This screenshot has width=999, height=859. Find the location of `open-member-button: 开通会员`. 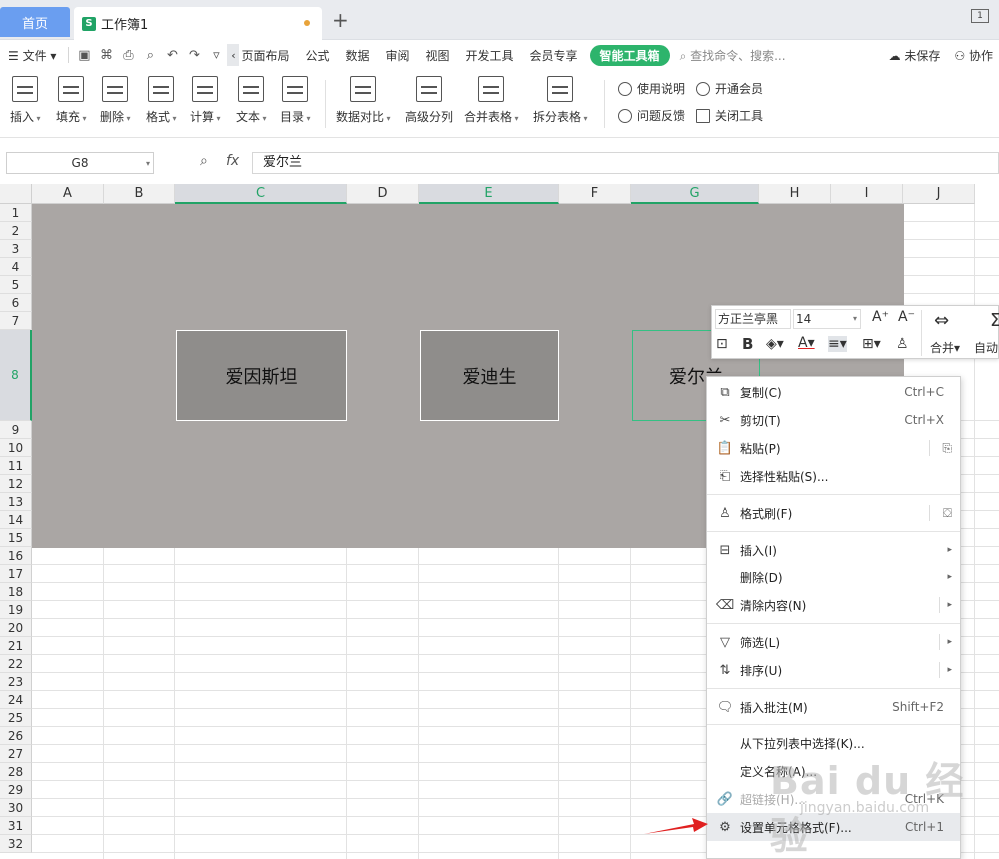

open-member-button: 开通会员 is located at coordinates (729, 88).